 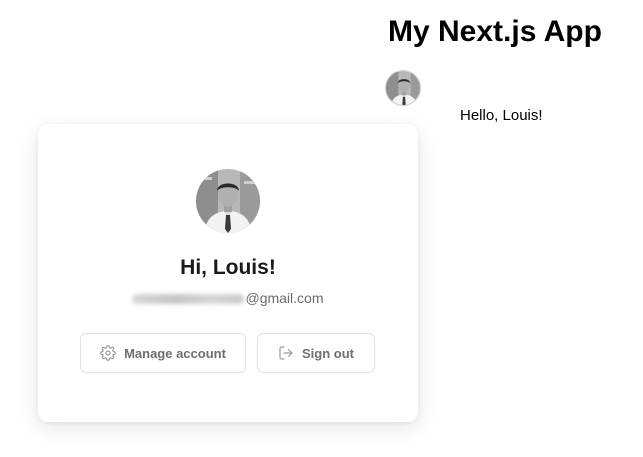 What do you see at coordinates (495, 31) in the screenshot?
I see `app-title: My Next.js App` at bounding box center [495, 31].